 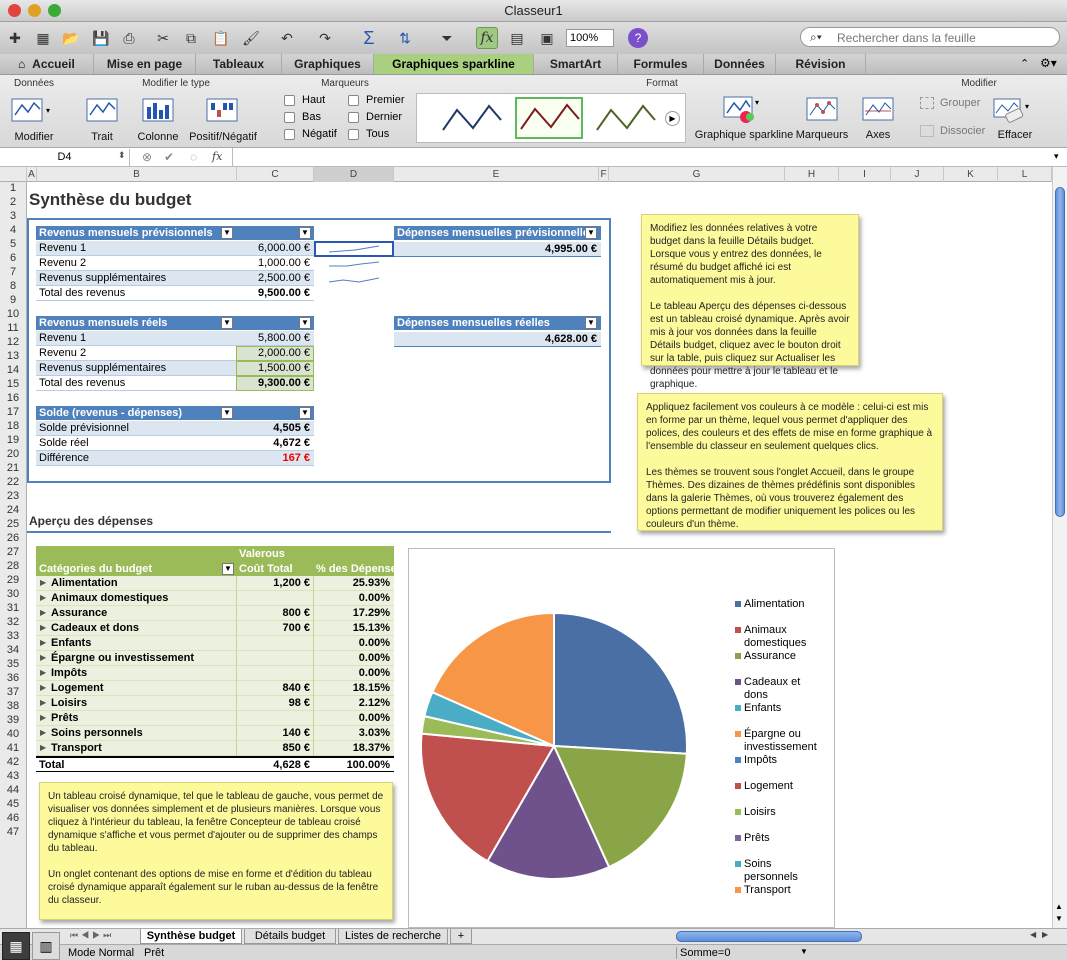 What do you see at coordinates (369, 38) in the screenshot?
I see `autosum-icon: Σ` at bounding box center [369, 38].